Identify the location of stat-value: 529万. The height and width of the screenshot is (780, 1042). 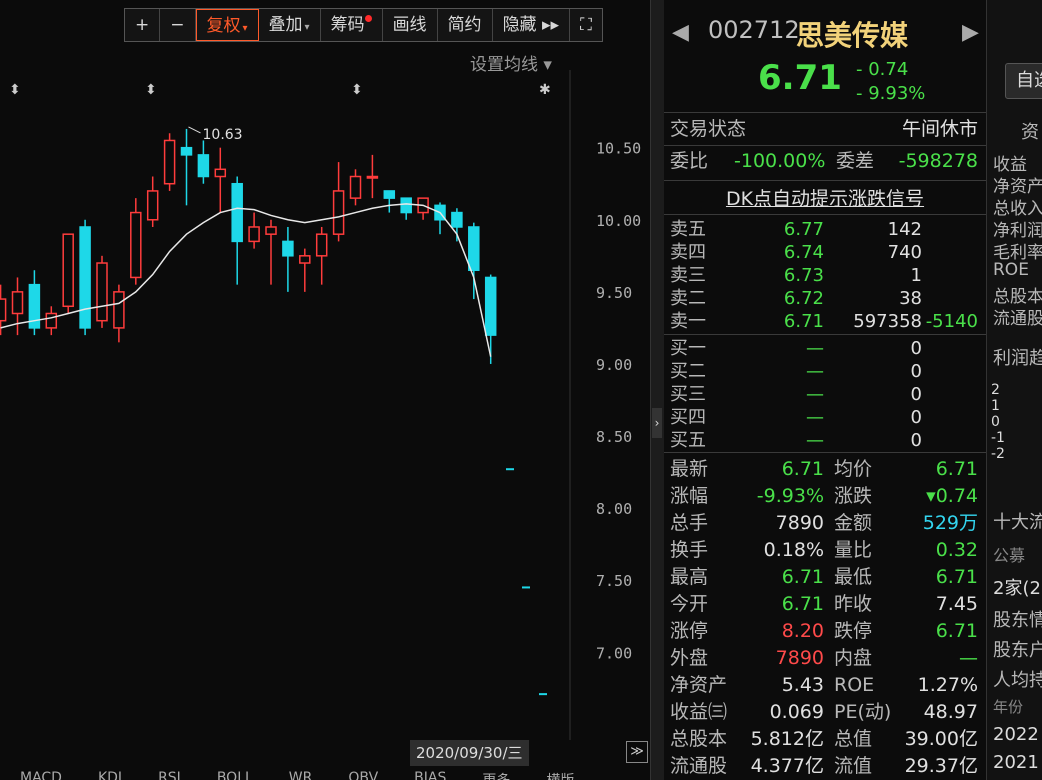
(950, 523).